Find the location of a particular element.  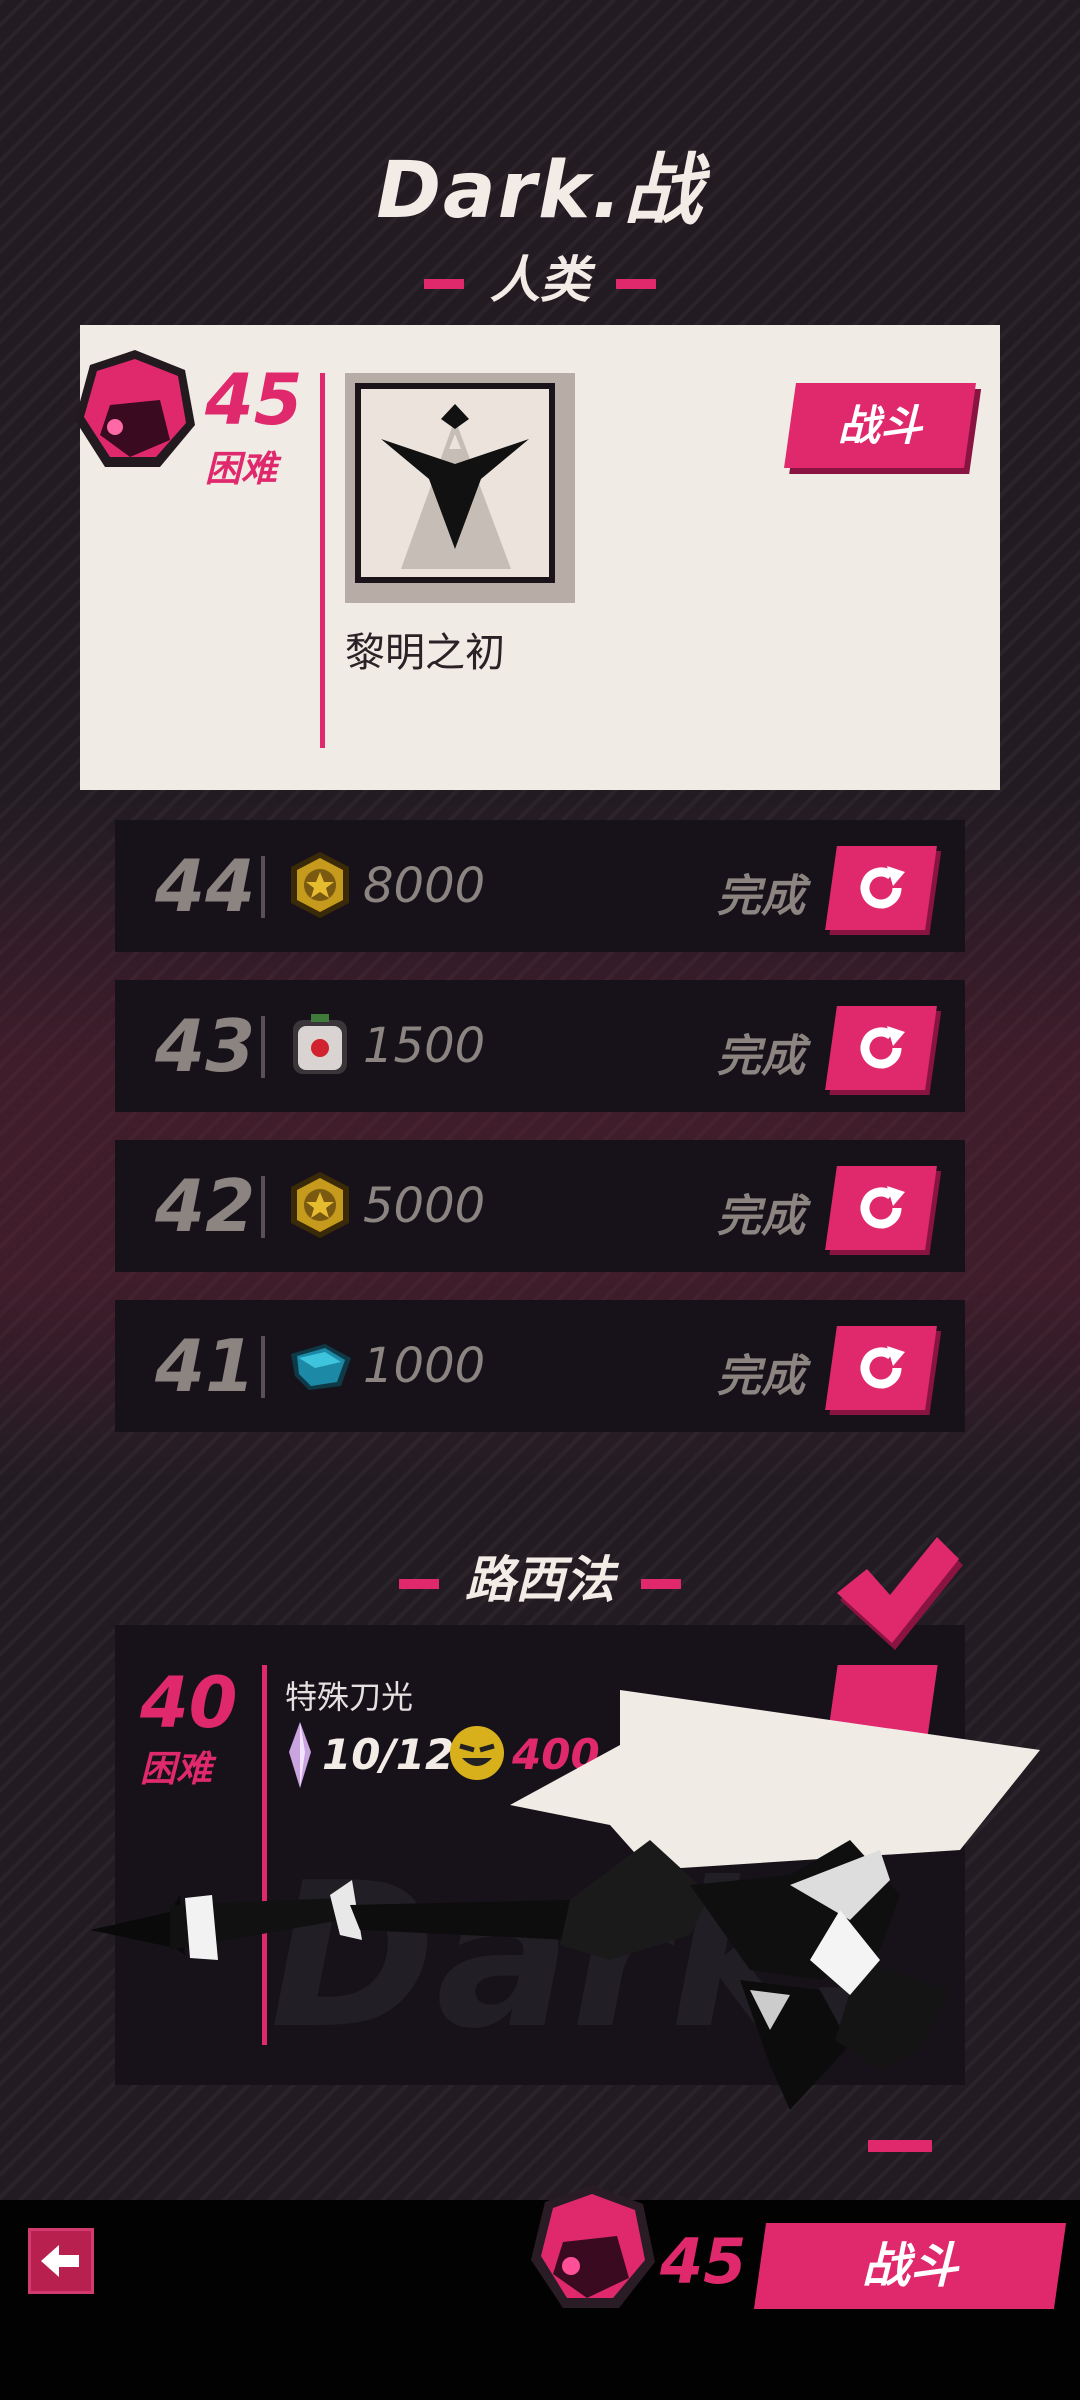

row-amount: 5000 is located at coordinates (424, 1206).